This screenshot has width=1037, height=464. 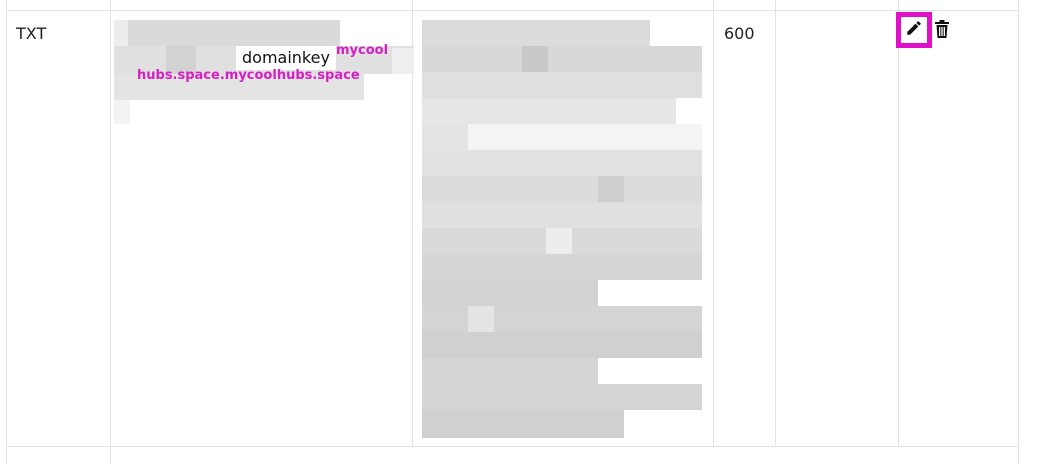 What do you see at coordinates (898, 223) in the screenshot?
I see `table-border-col5` at bounding box center [898, 223].